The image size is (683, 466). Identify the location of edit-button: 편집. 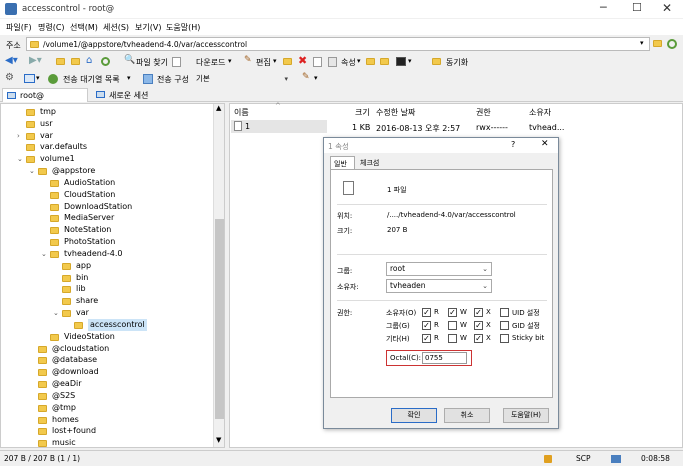
(263, 62).